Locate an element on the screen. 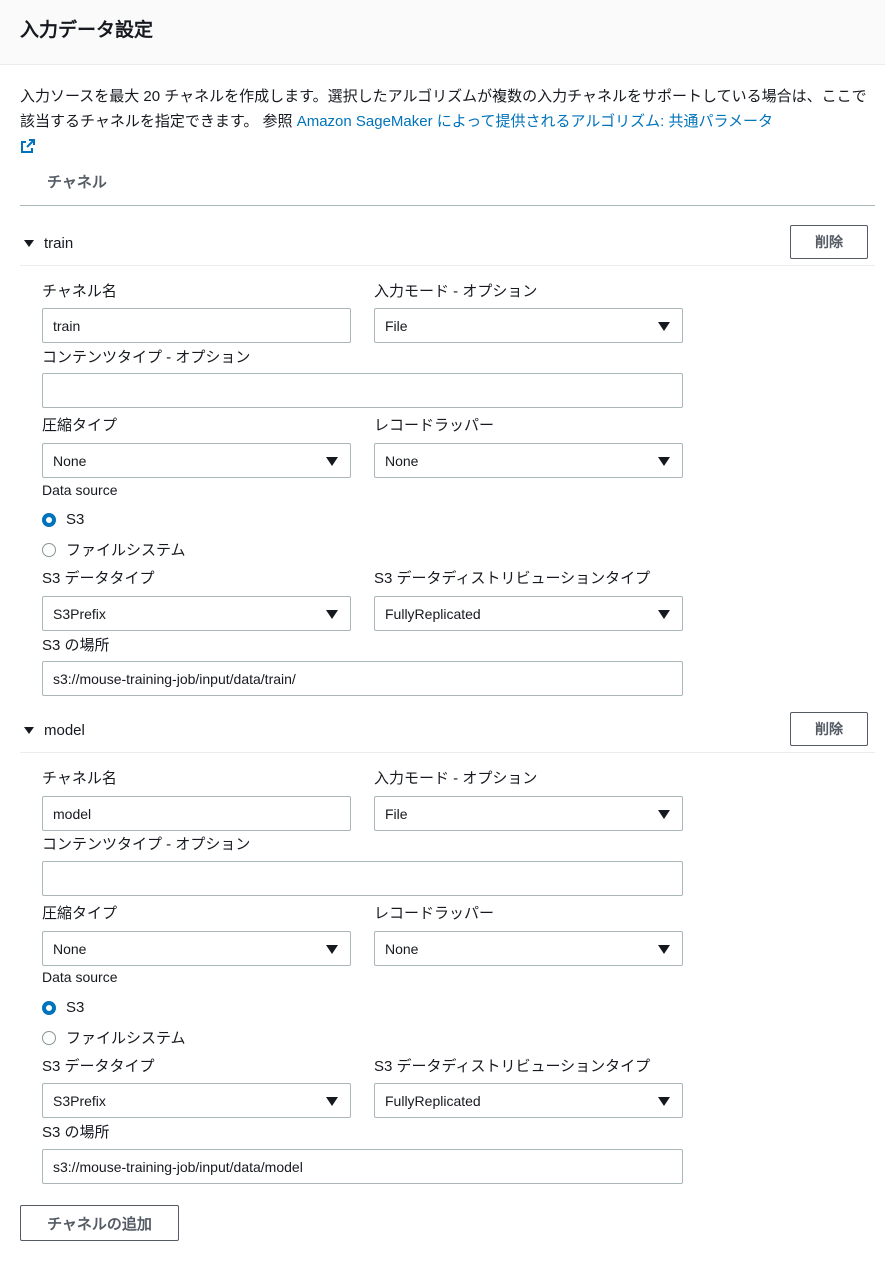  channel-name-input: model is located at coordinates (196, 813).